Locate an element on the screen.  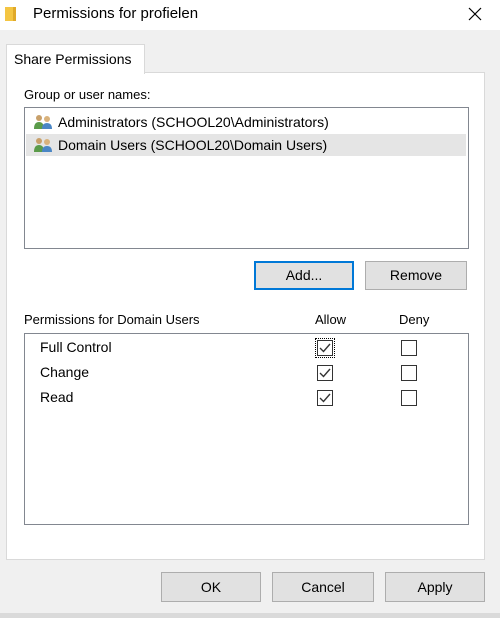
allow-read-checkbox is located at coordinates (325, 398).